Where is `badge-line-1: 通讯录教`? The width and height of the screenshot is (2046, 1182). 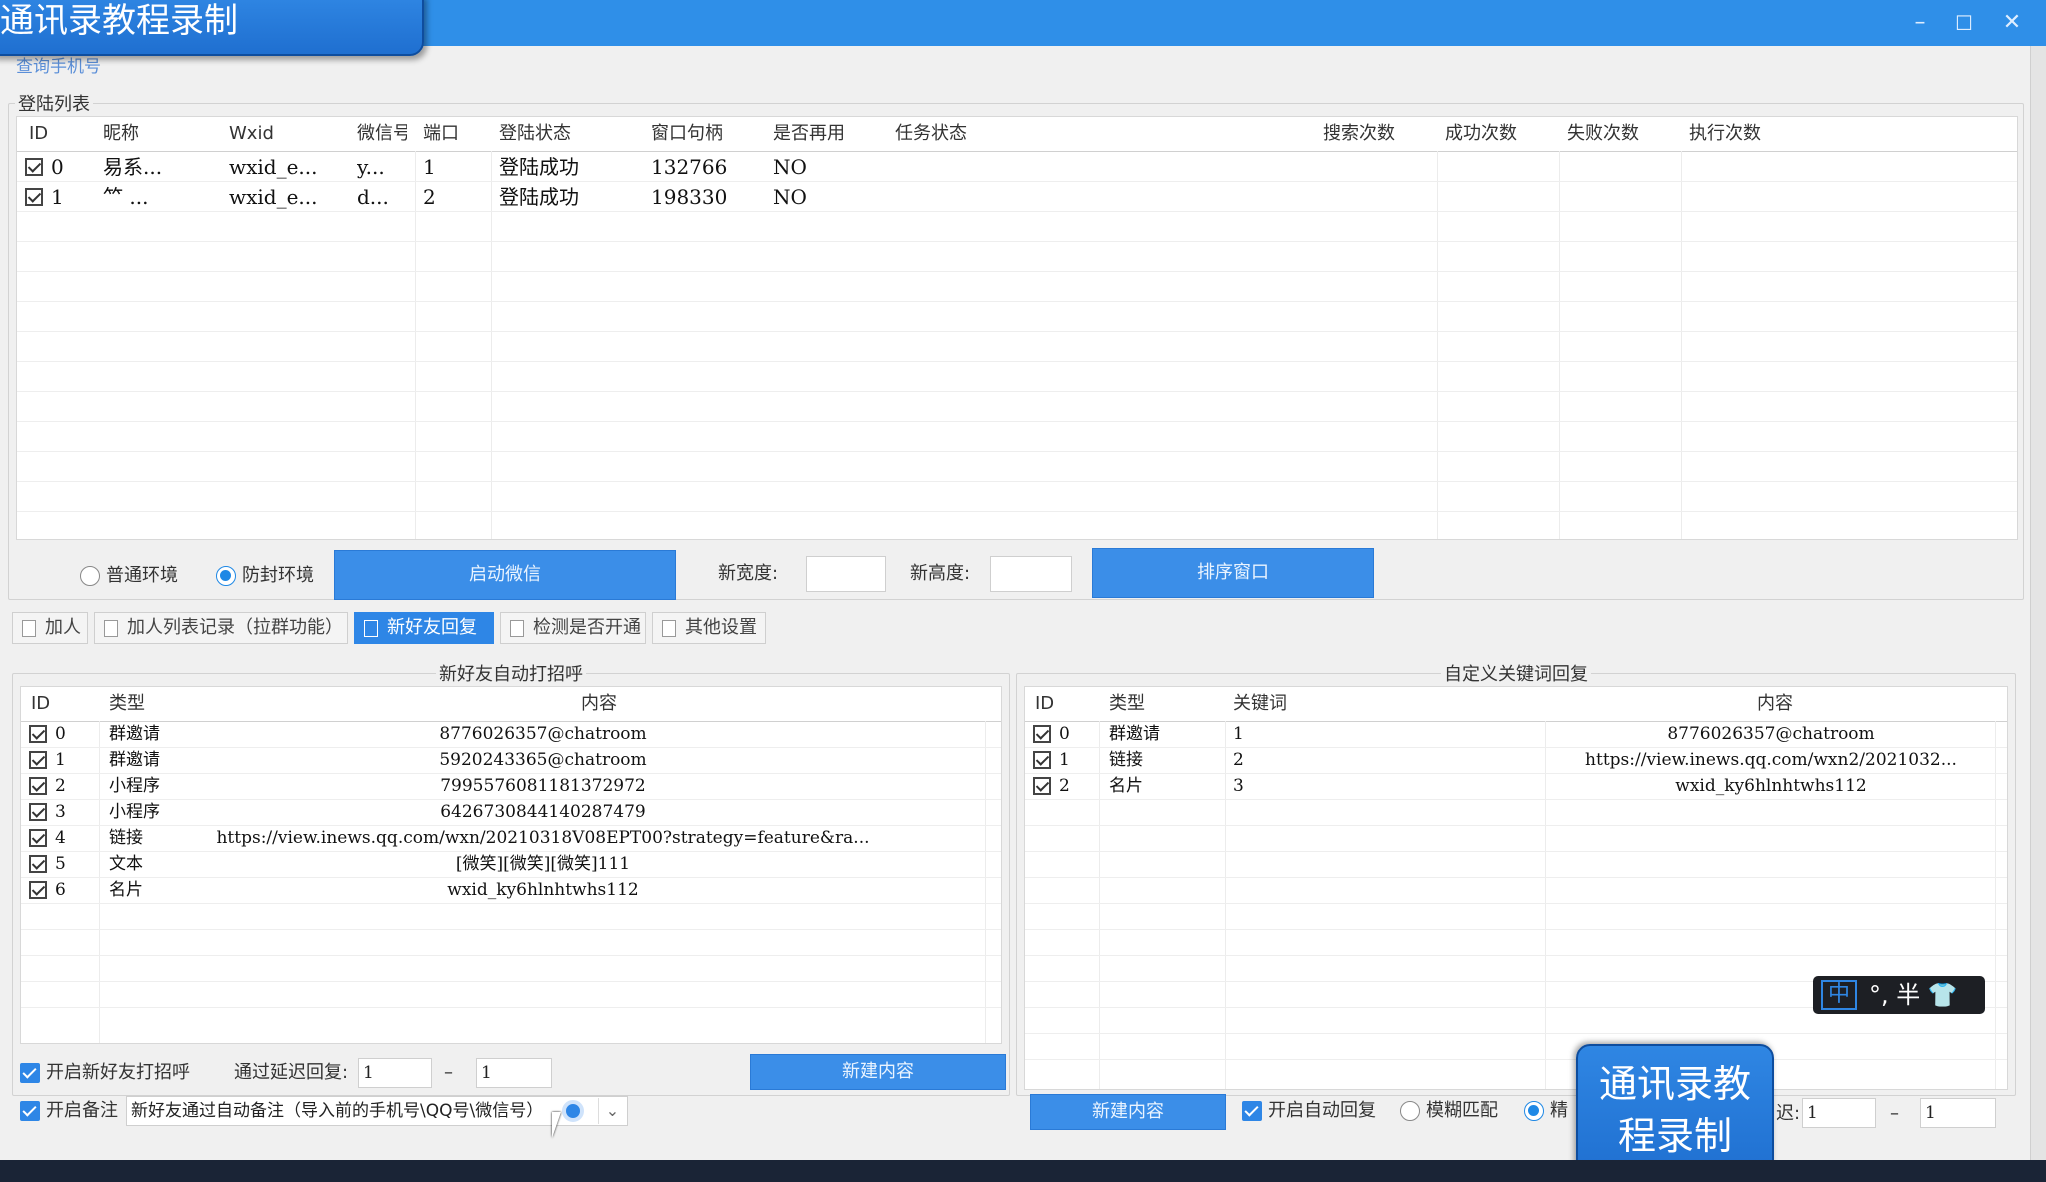
badge-line-1: 通讯录教 is located at coordinates (1674, 1084).